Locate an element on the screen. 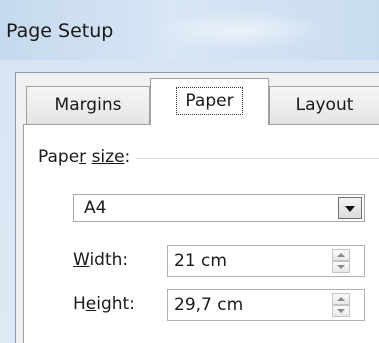  height-increment-button is located at coordinates (341, 299).